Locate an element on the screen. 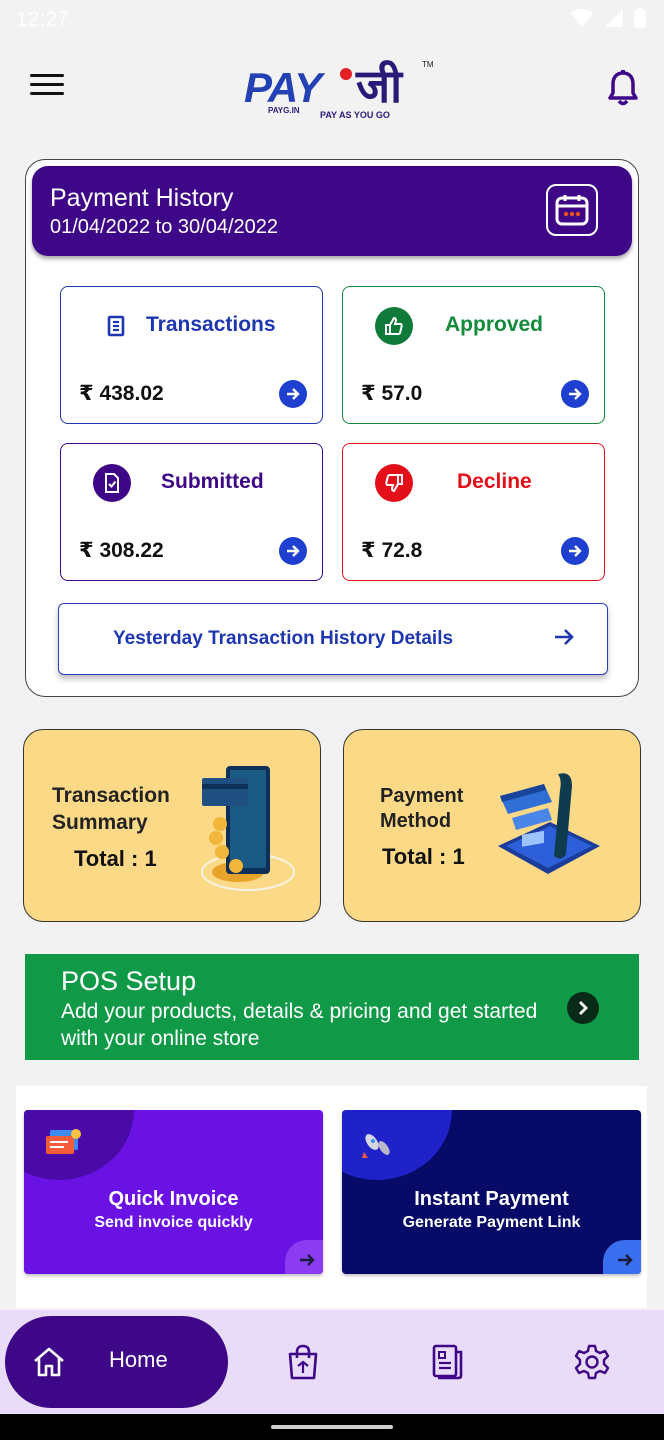 The width and height of the screenshot is (664, 1440). receipt-icon is located at coordinates (116, 326).